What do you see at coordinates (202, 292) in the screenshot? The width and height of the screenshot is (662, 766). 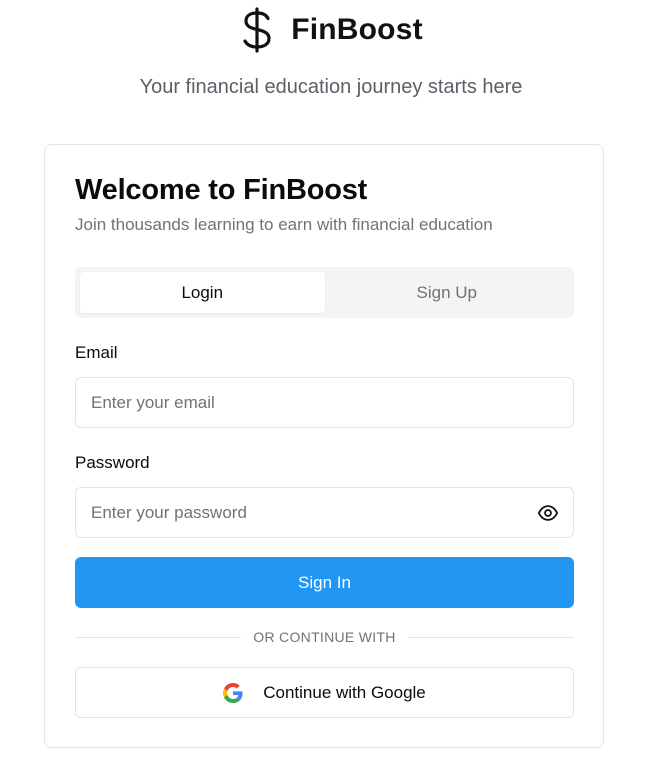 I see `tab-login: Login` at bounding box center [202, 292].